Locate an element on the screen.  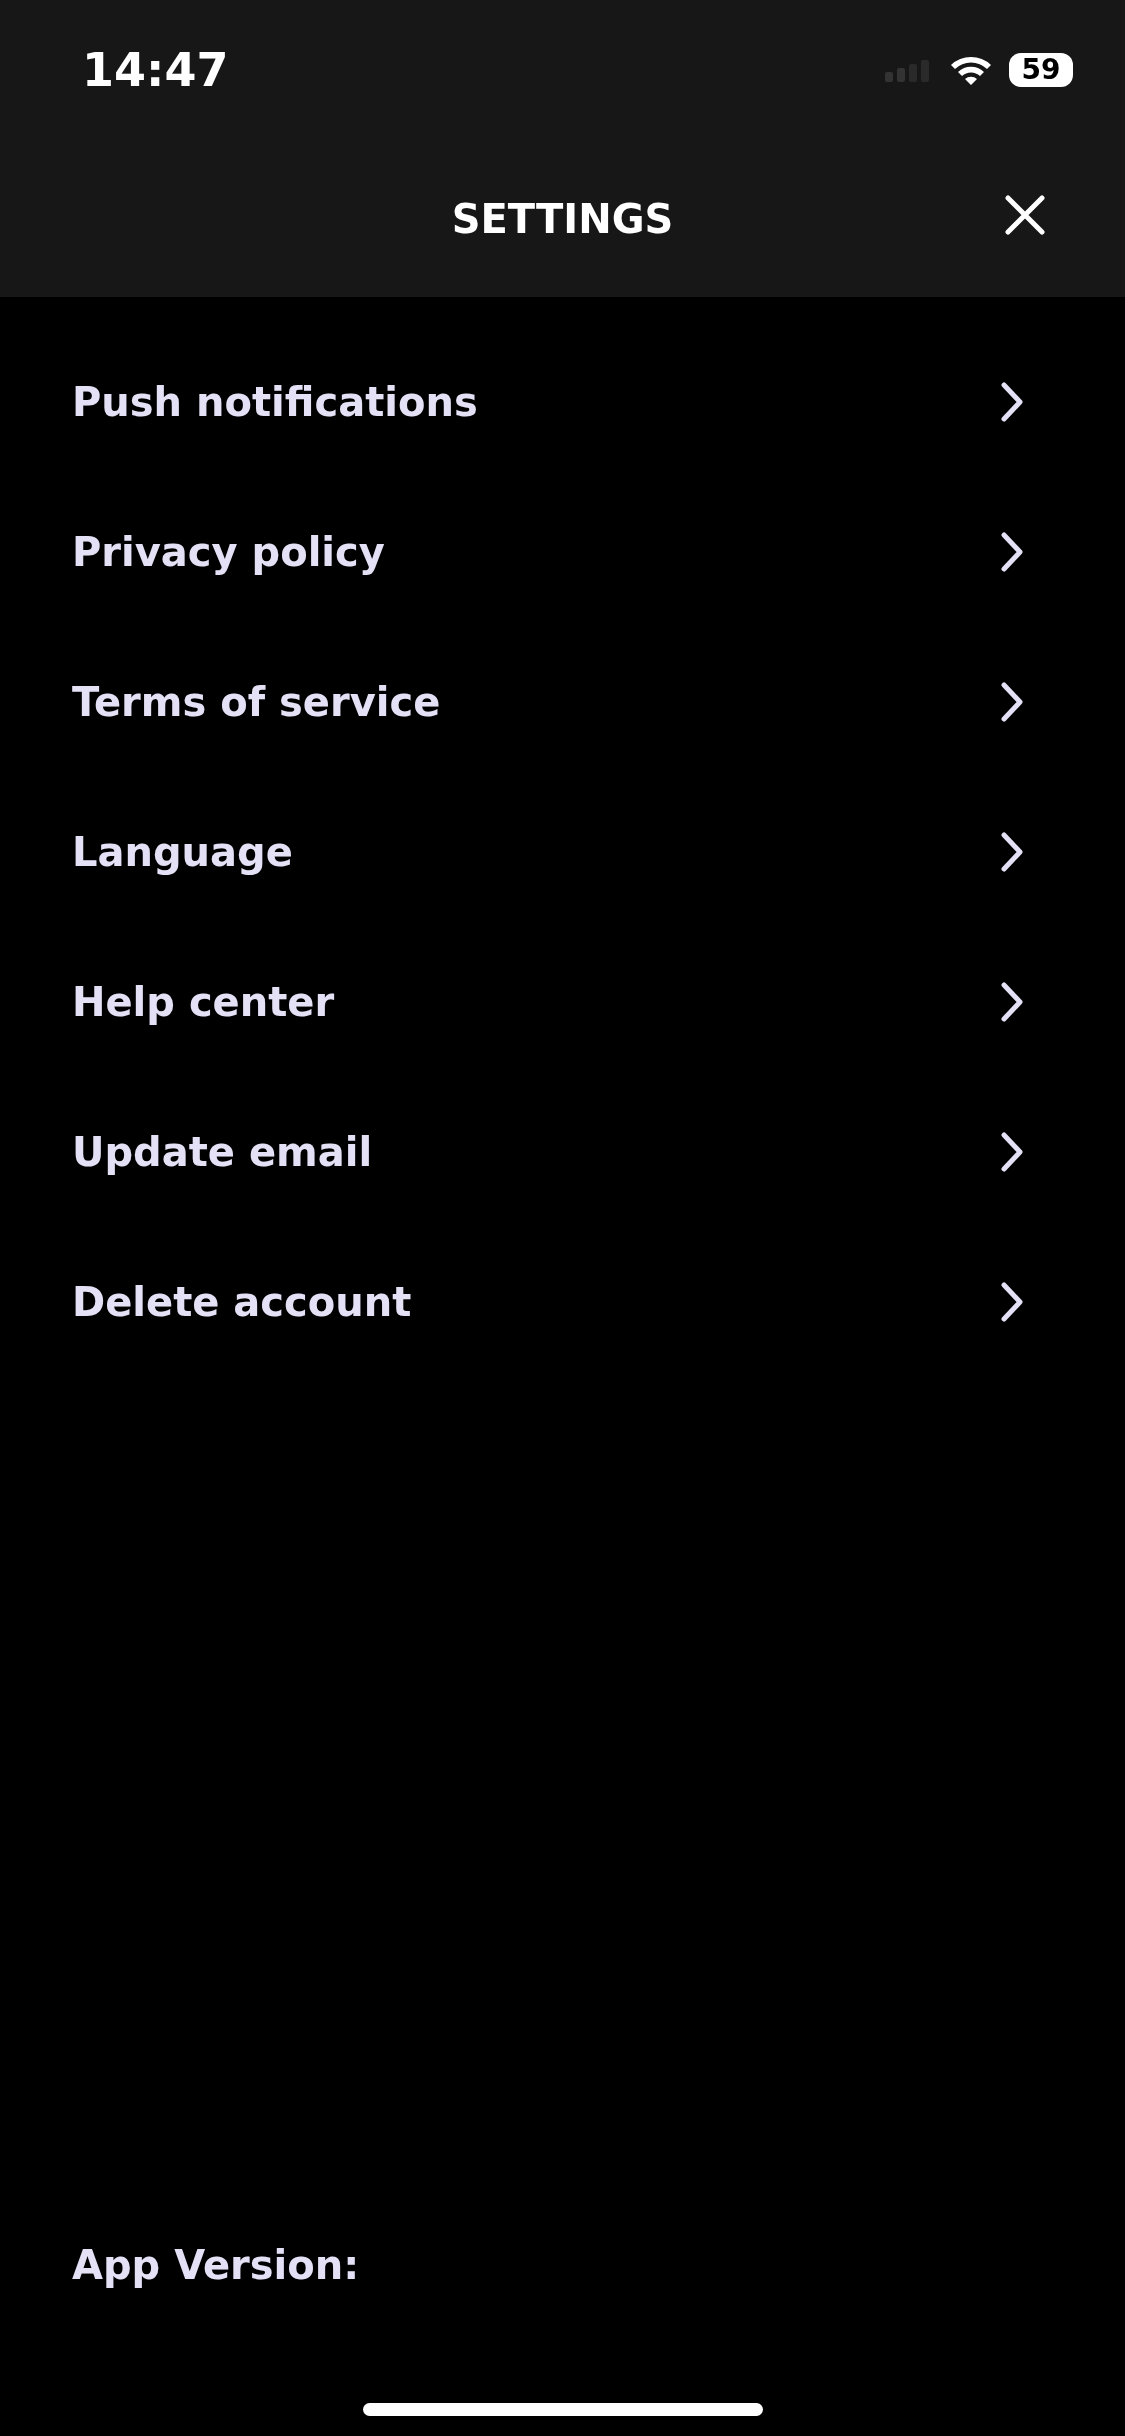
settings-item: Help center is located at coordinates (562, 1002).